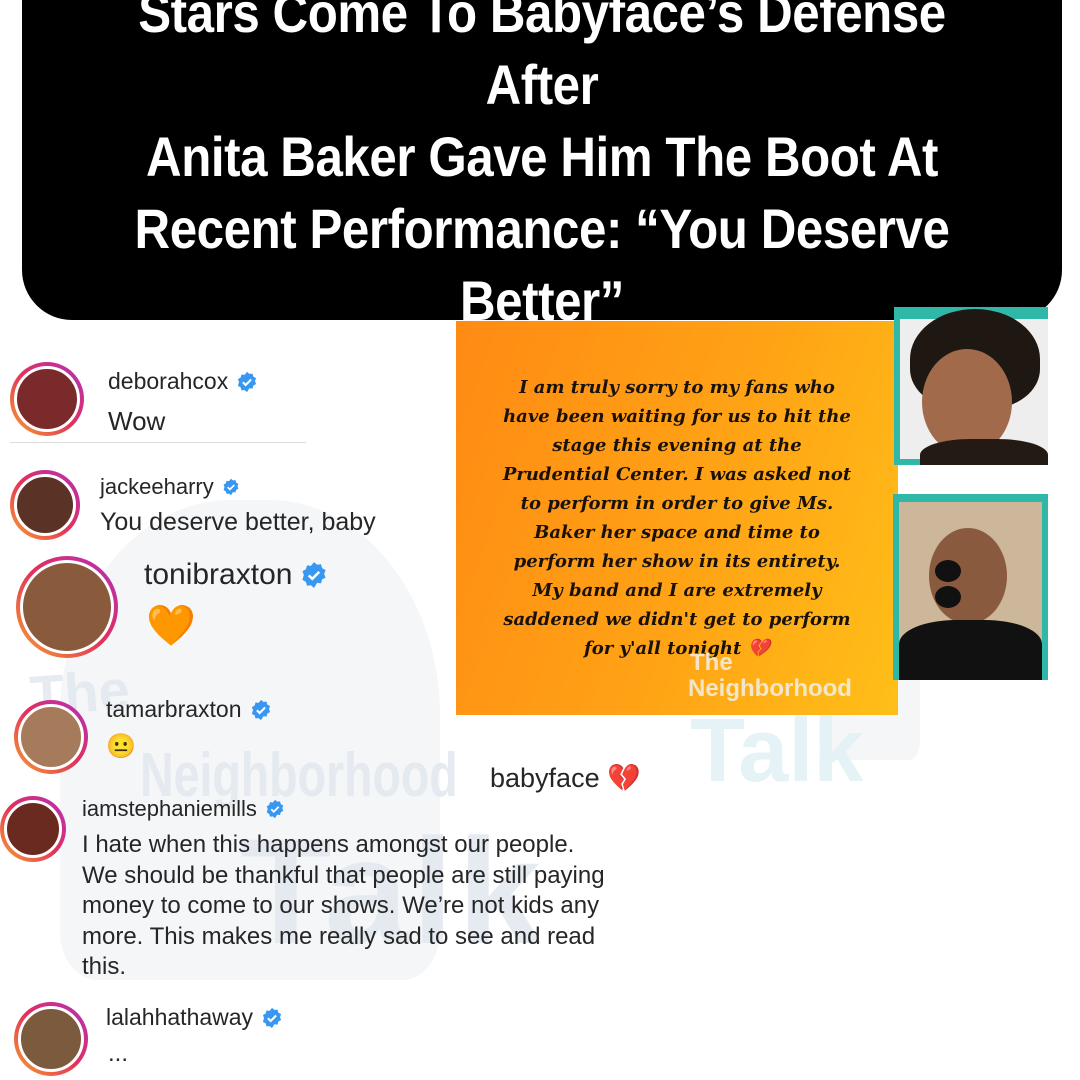 The width and height of the screenshot is (1080, 1080). What do you see at coordinates (677, 474) in the screenshot?
I see `statement-line: Prudential Center. I was asked not` at bounding box center [677, 474].